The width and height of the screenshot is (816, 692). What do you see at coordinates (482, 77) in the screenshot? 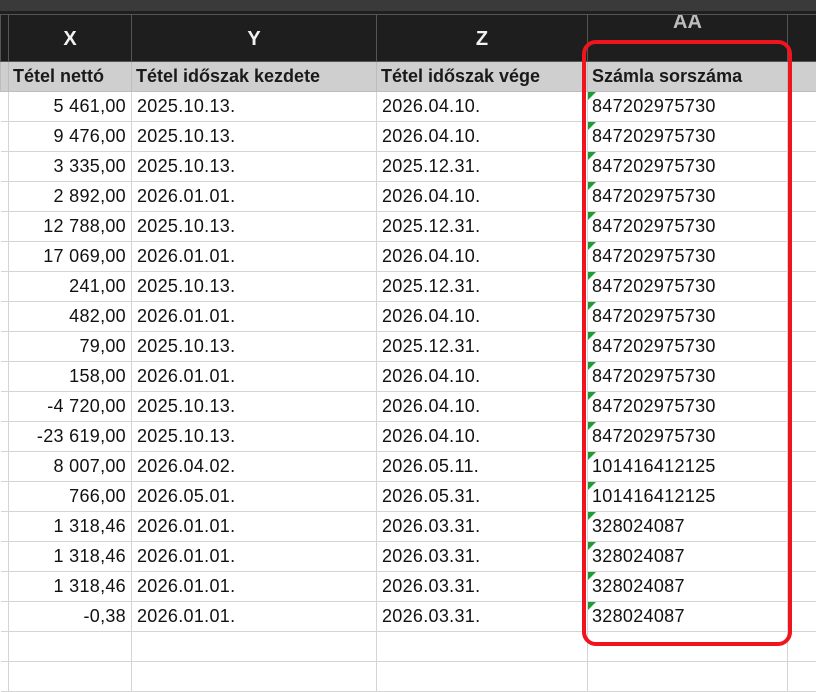
I see `header-idoszak-vege: Tétel időszak vége` at bounding box center [482, 77].